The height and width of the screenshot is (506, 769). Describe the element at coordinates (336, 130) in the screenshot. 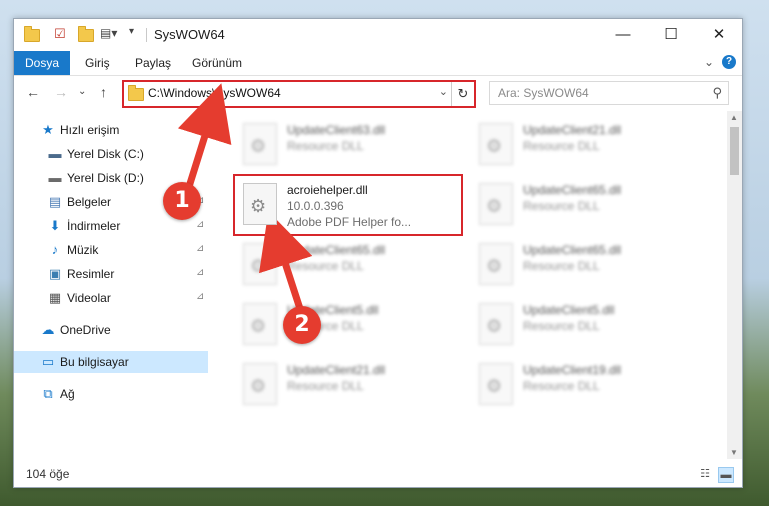

I see `file-name: UpdateClient63.dll` at that location.